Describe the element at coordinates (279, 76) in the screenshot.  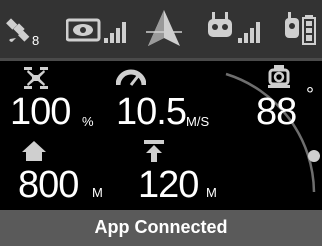
I see `gimbal-camera-icon` at that location.